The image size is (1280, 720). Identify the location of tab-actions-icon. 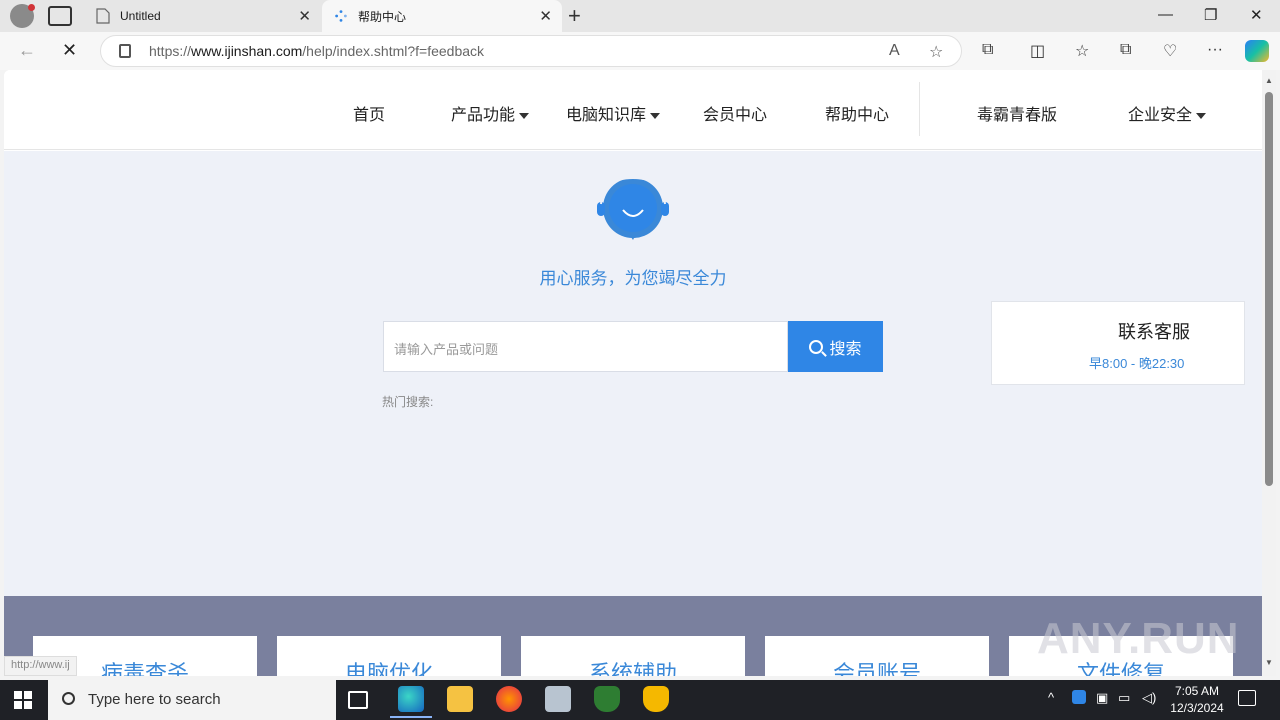
(60, 16).